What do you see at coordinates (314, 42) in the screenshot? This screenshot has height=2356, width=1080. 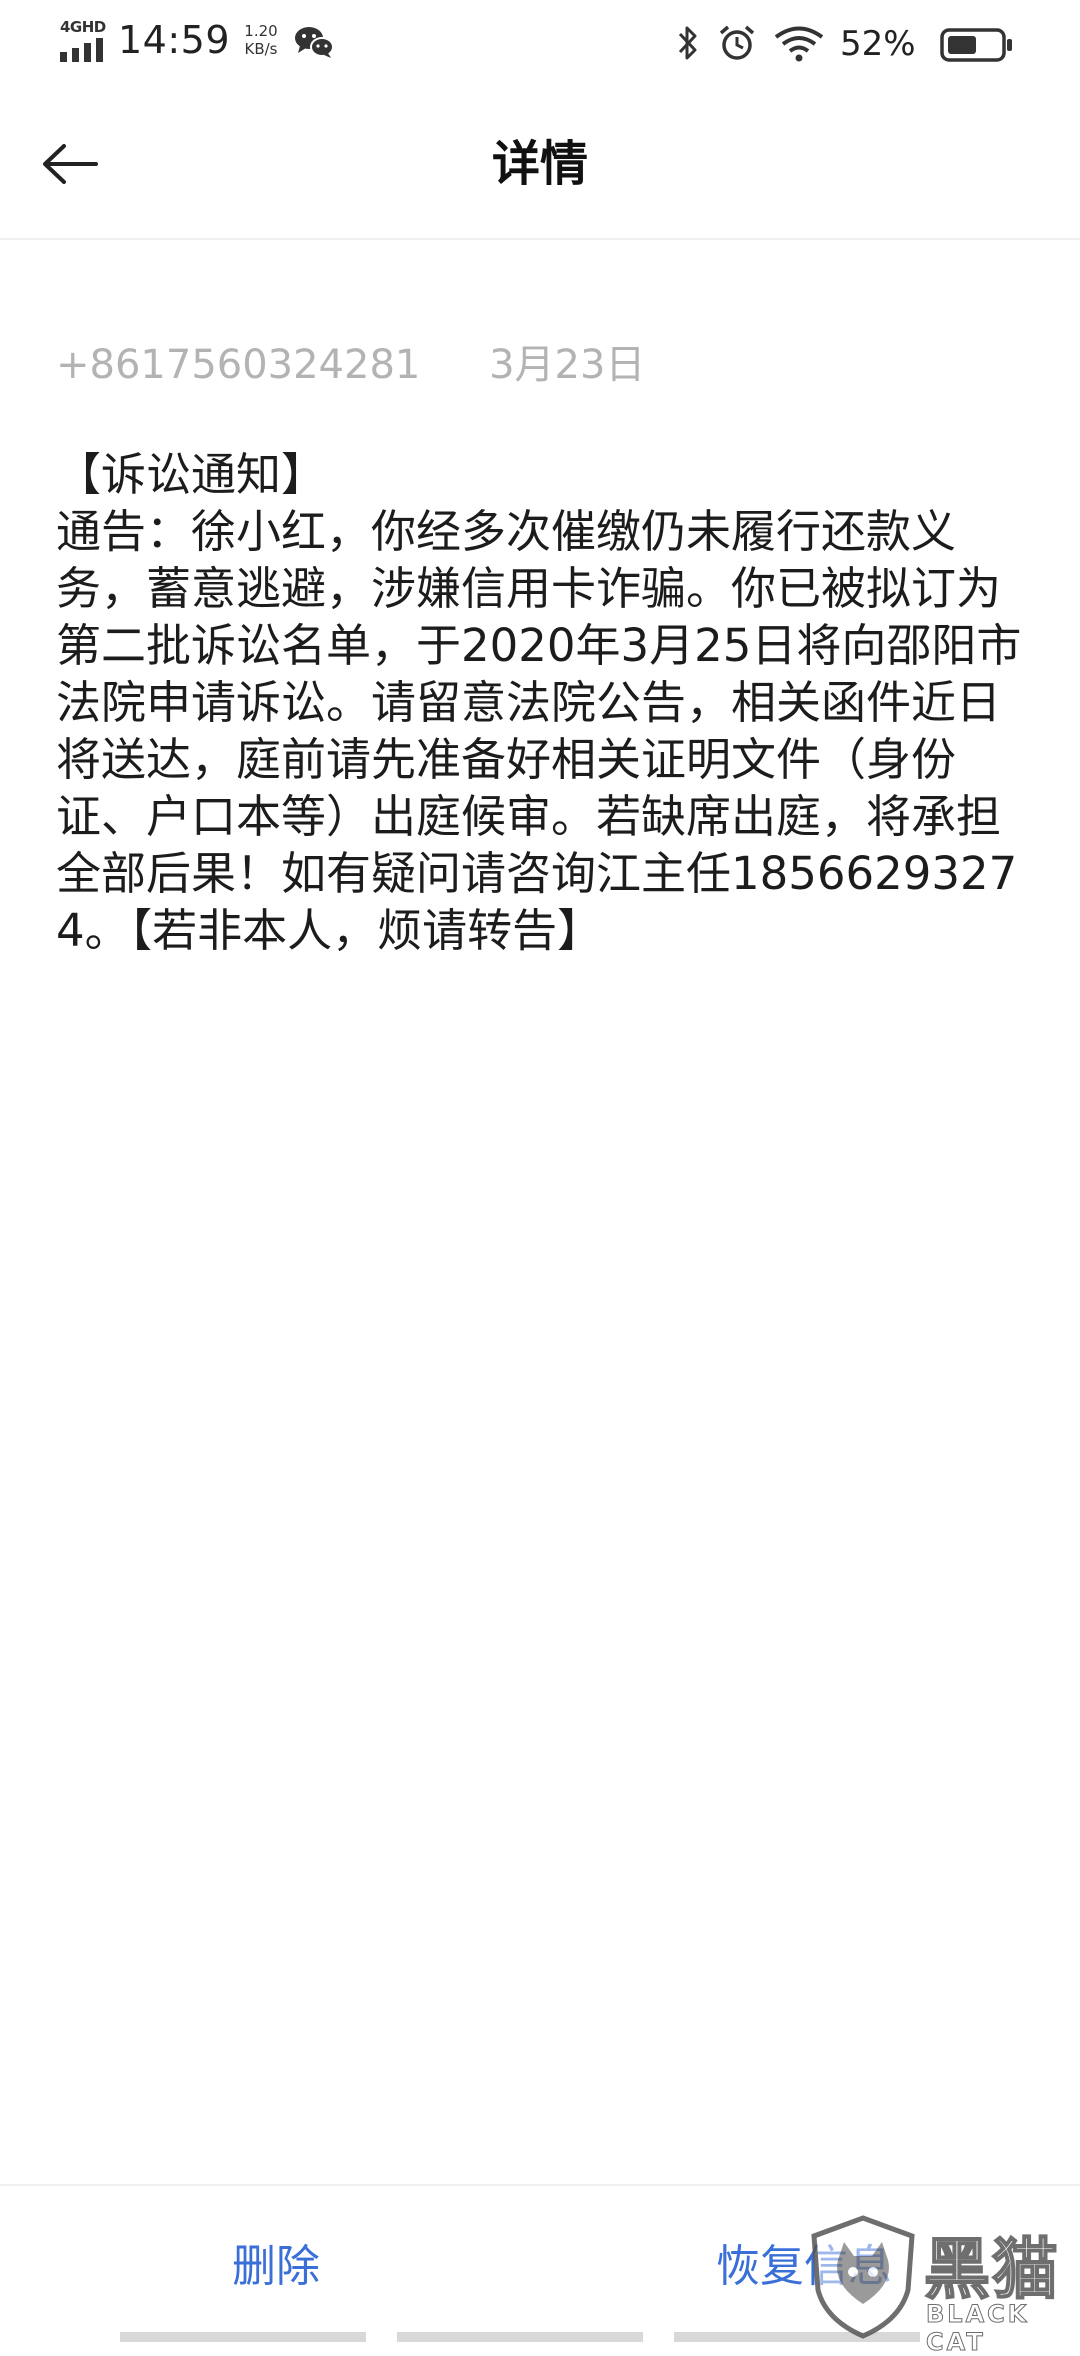 I see `wechat-icon` at bounding box center [314, 42].